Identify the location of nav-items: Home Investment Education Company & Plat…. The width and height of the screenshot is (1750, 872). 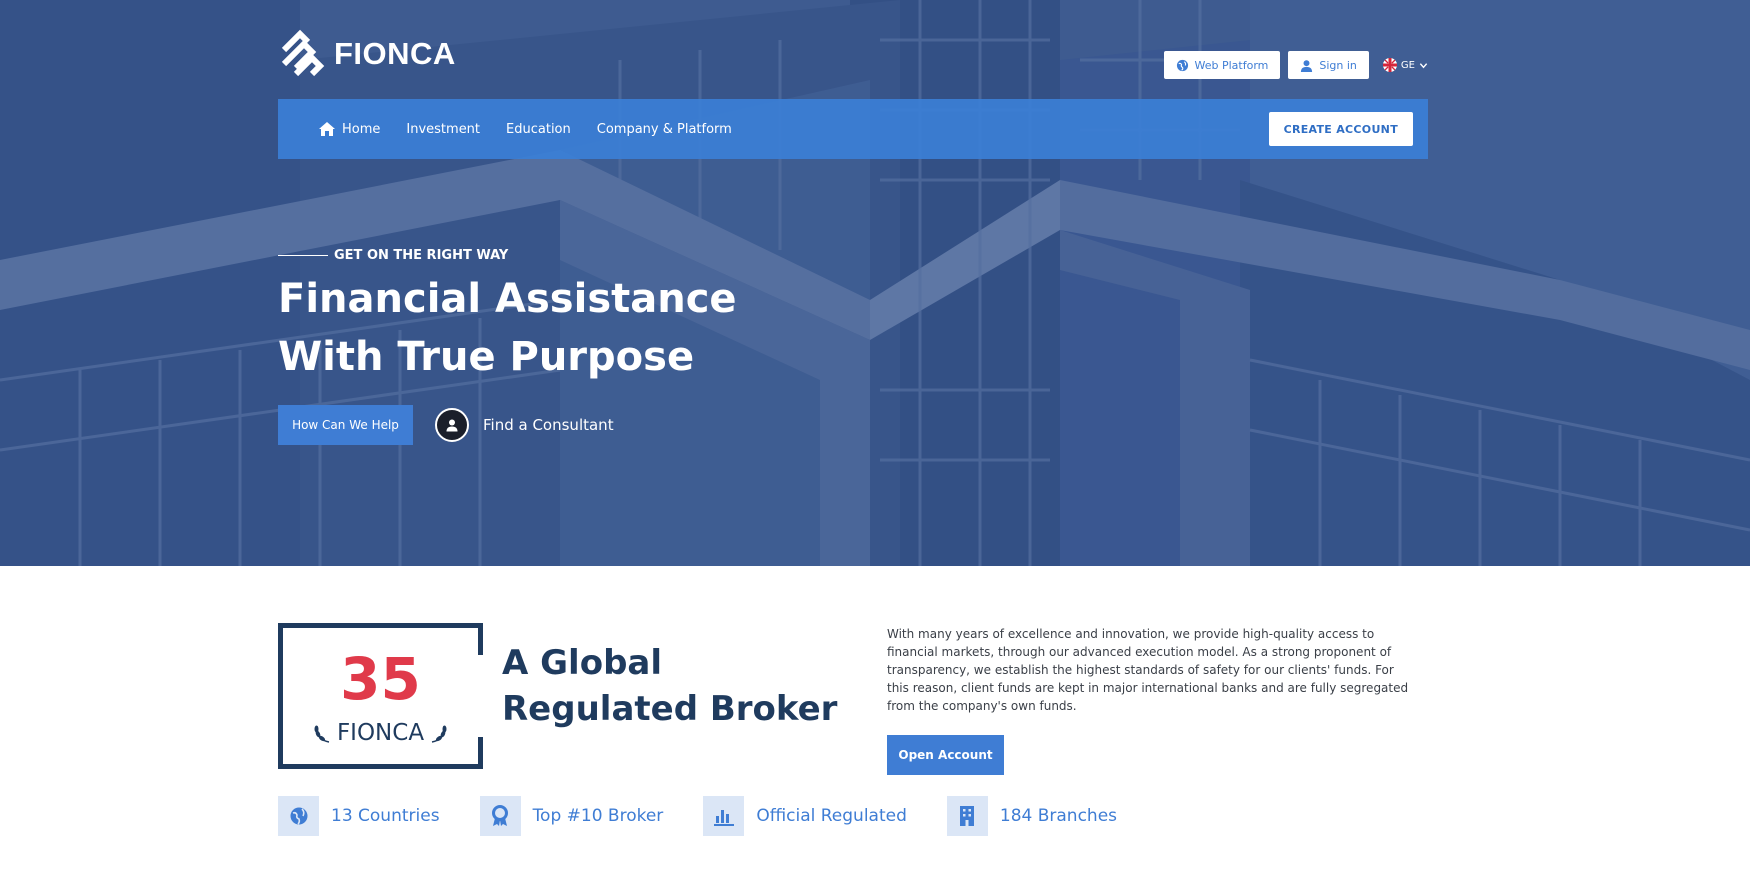
(525, 129).